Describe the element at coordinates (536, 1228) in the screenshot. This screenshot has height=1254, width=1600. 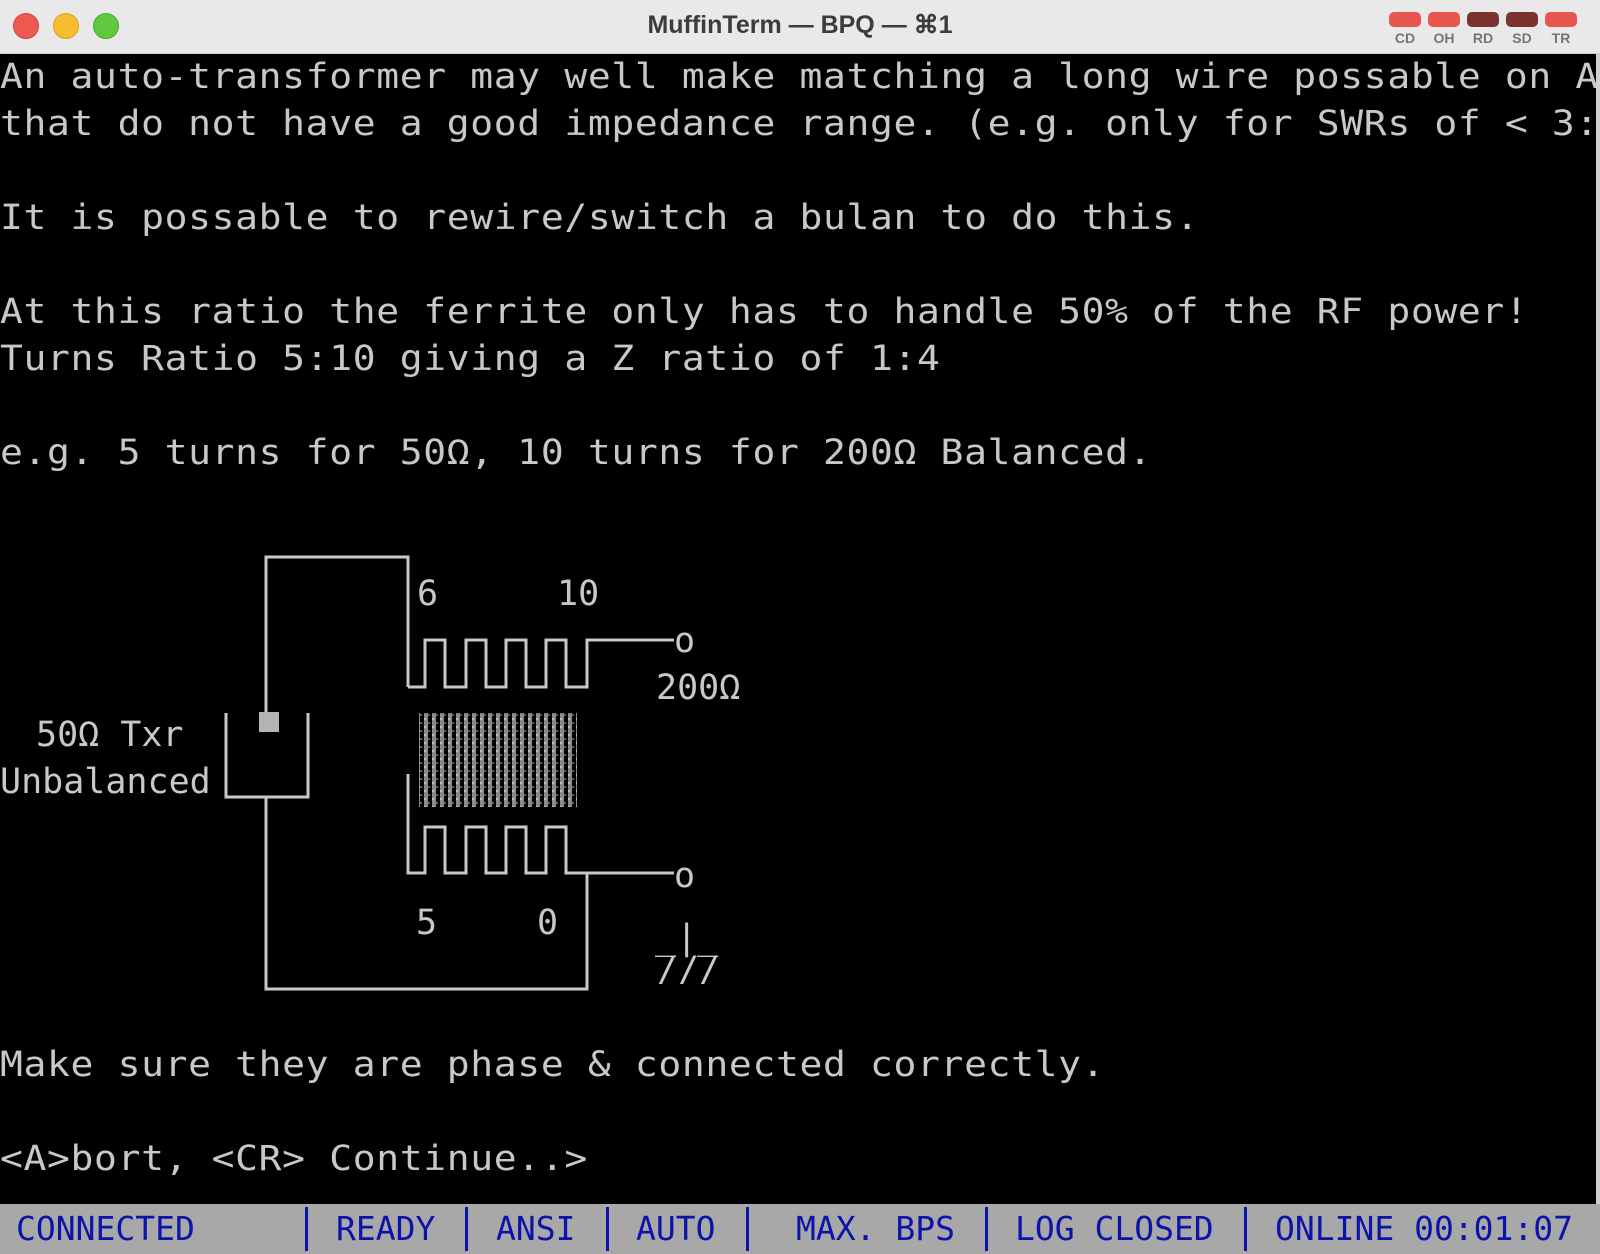
I see `status-emulation: ANSI` at that location.